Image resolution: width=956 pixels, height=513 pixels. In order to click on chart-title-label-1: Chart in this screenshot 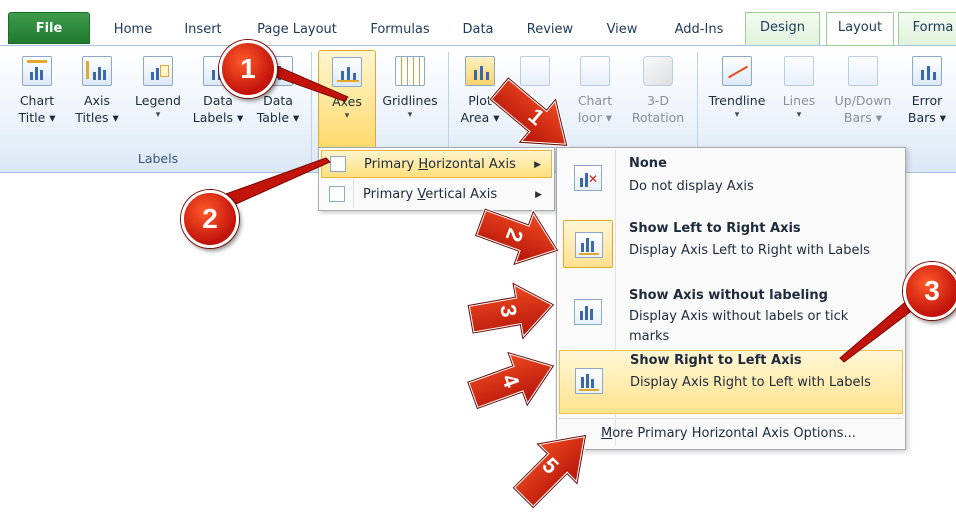, I will do `click(37, 100)`.